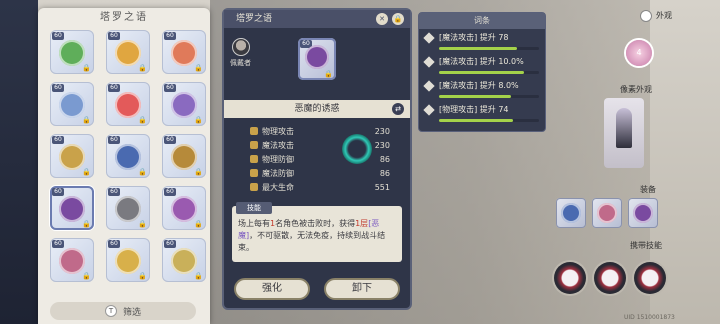 This screenshot has width=720, height=324. Describe the element at coordinates (382, 131) in the screenshot. I see `stat-value: 230` at that location.